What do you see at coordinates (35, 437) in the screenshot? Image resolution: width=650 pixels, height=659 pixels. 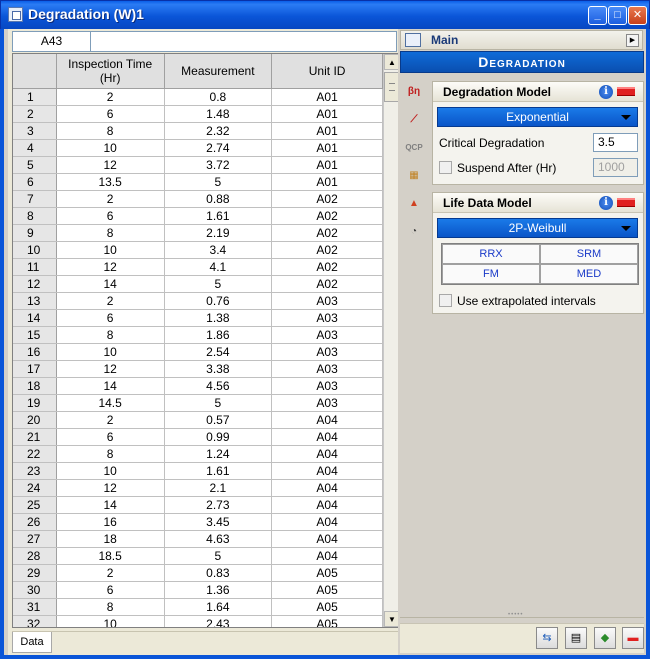 I see `row-number: 21` at bounding box center [35, 437].